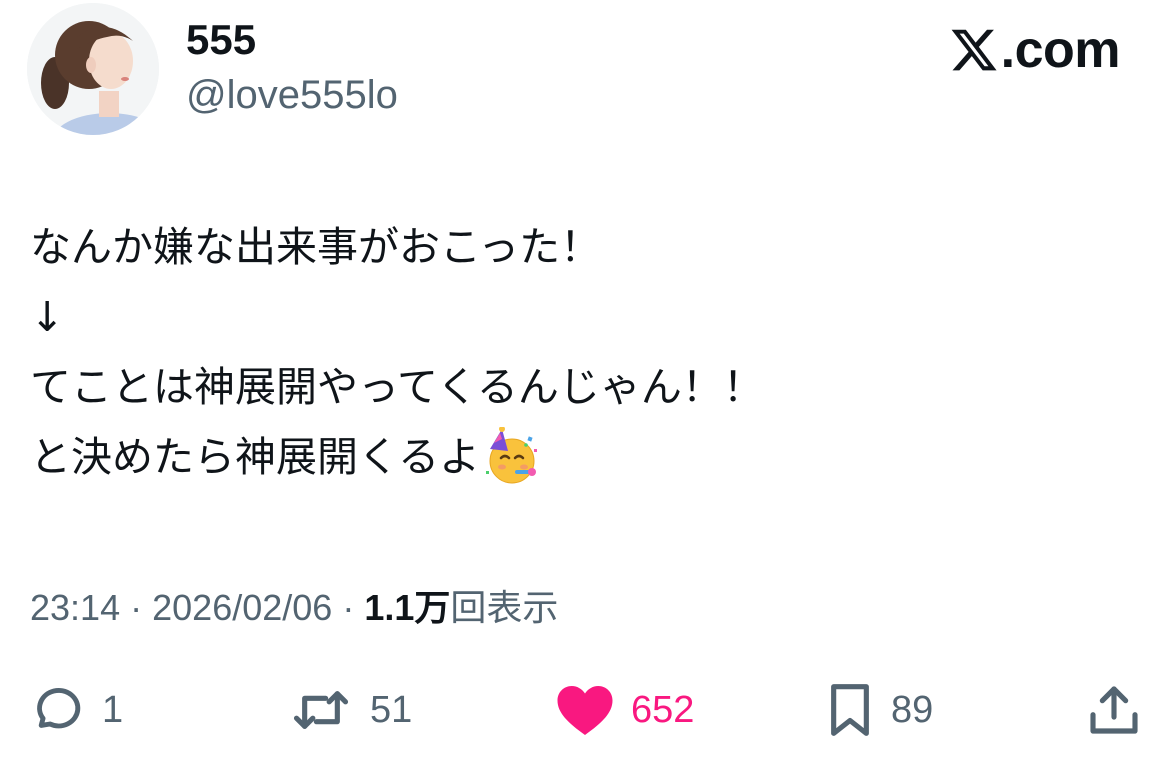 The image size is (1170, 758). What do you see at coordinates (504, 607) in the screenshot?
I see `views-label: 回表示` at bounding box center [504, 607].